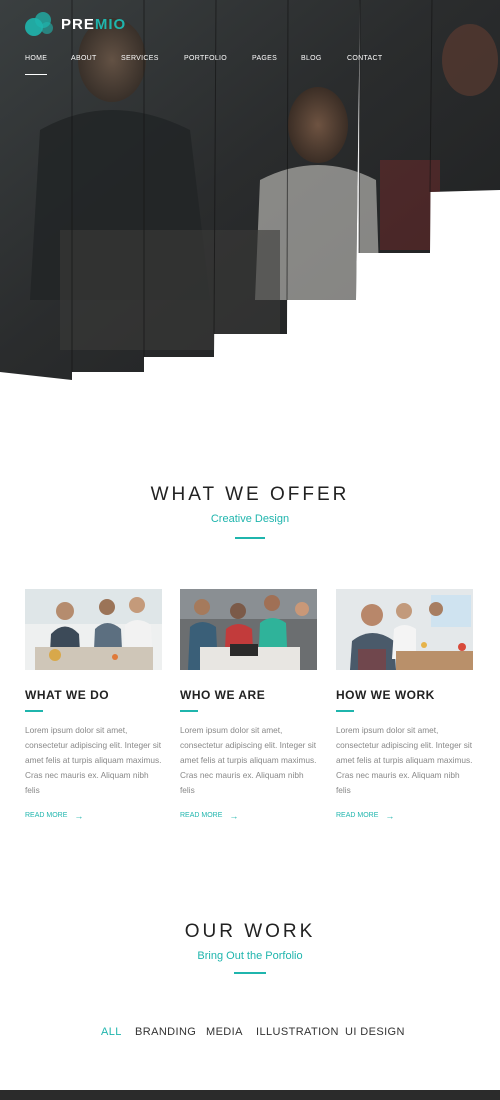 This screenshot has height=1100, width=500. Describe the element at coordinates (404, 629) in the screenshot. I see `card-image-office-smile` at that location.